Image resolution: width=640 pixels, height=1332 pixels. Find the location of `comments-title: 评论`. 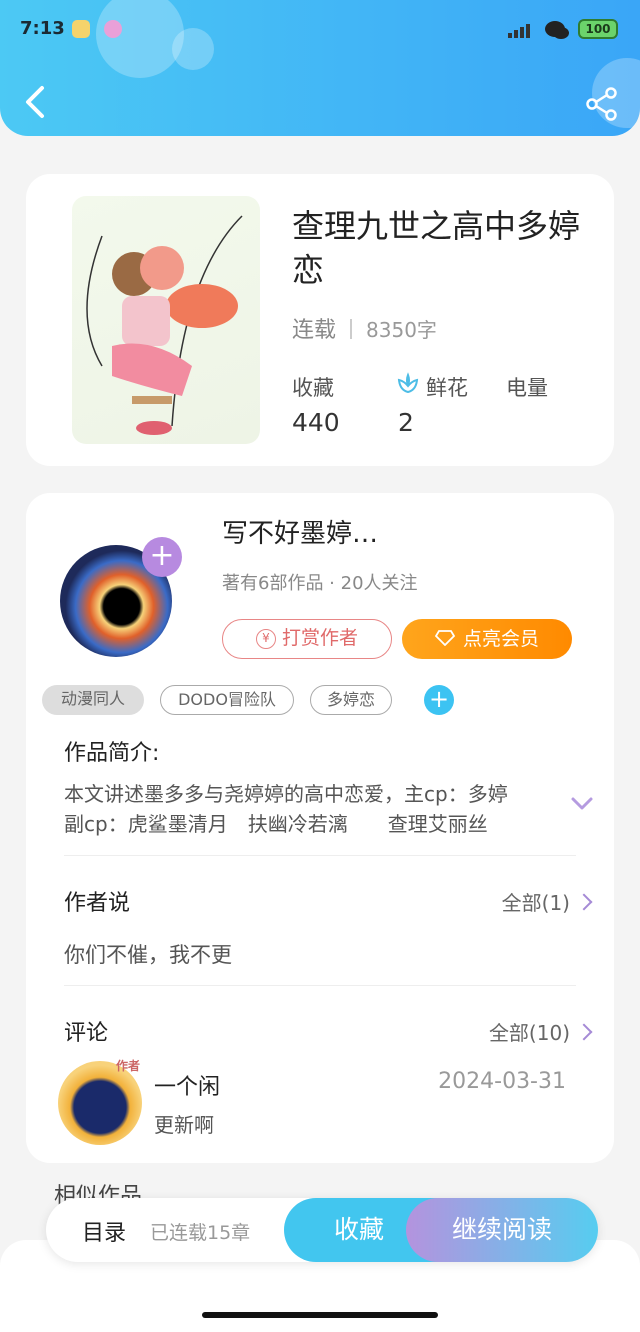

comments-title: 评论 is located at coordinates (86, 1033).